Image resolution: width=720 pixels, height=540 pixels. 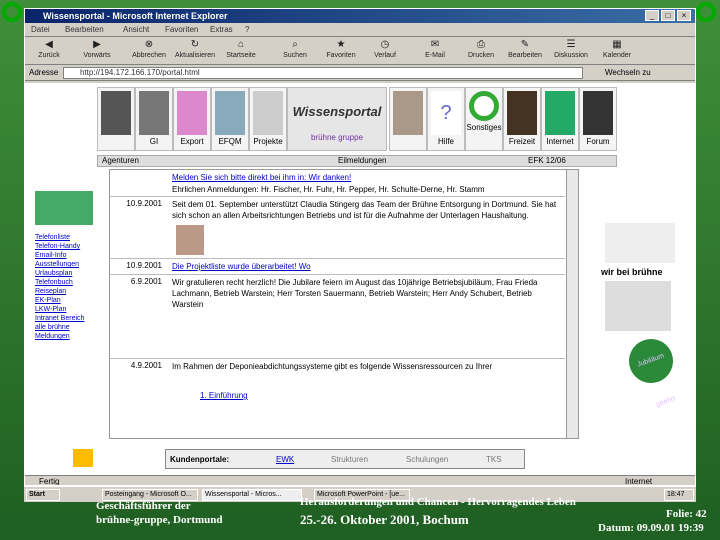 What do you see at coordinates (64, 208) in the screenshot?
I see `sidebar-photo` at bounding box center [64, 208].